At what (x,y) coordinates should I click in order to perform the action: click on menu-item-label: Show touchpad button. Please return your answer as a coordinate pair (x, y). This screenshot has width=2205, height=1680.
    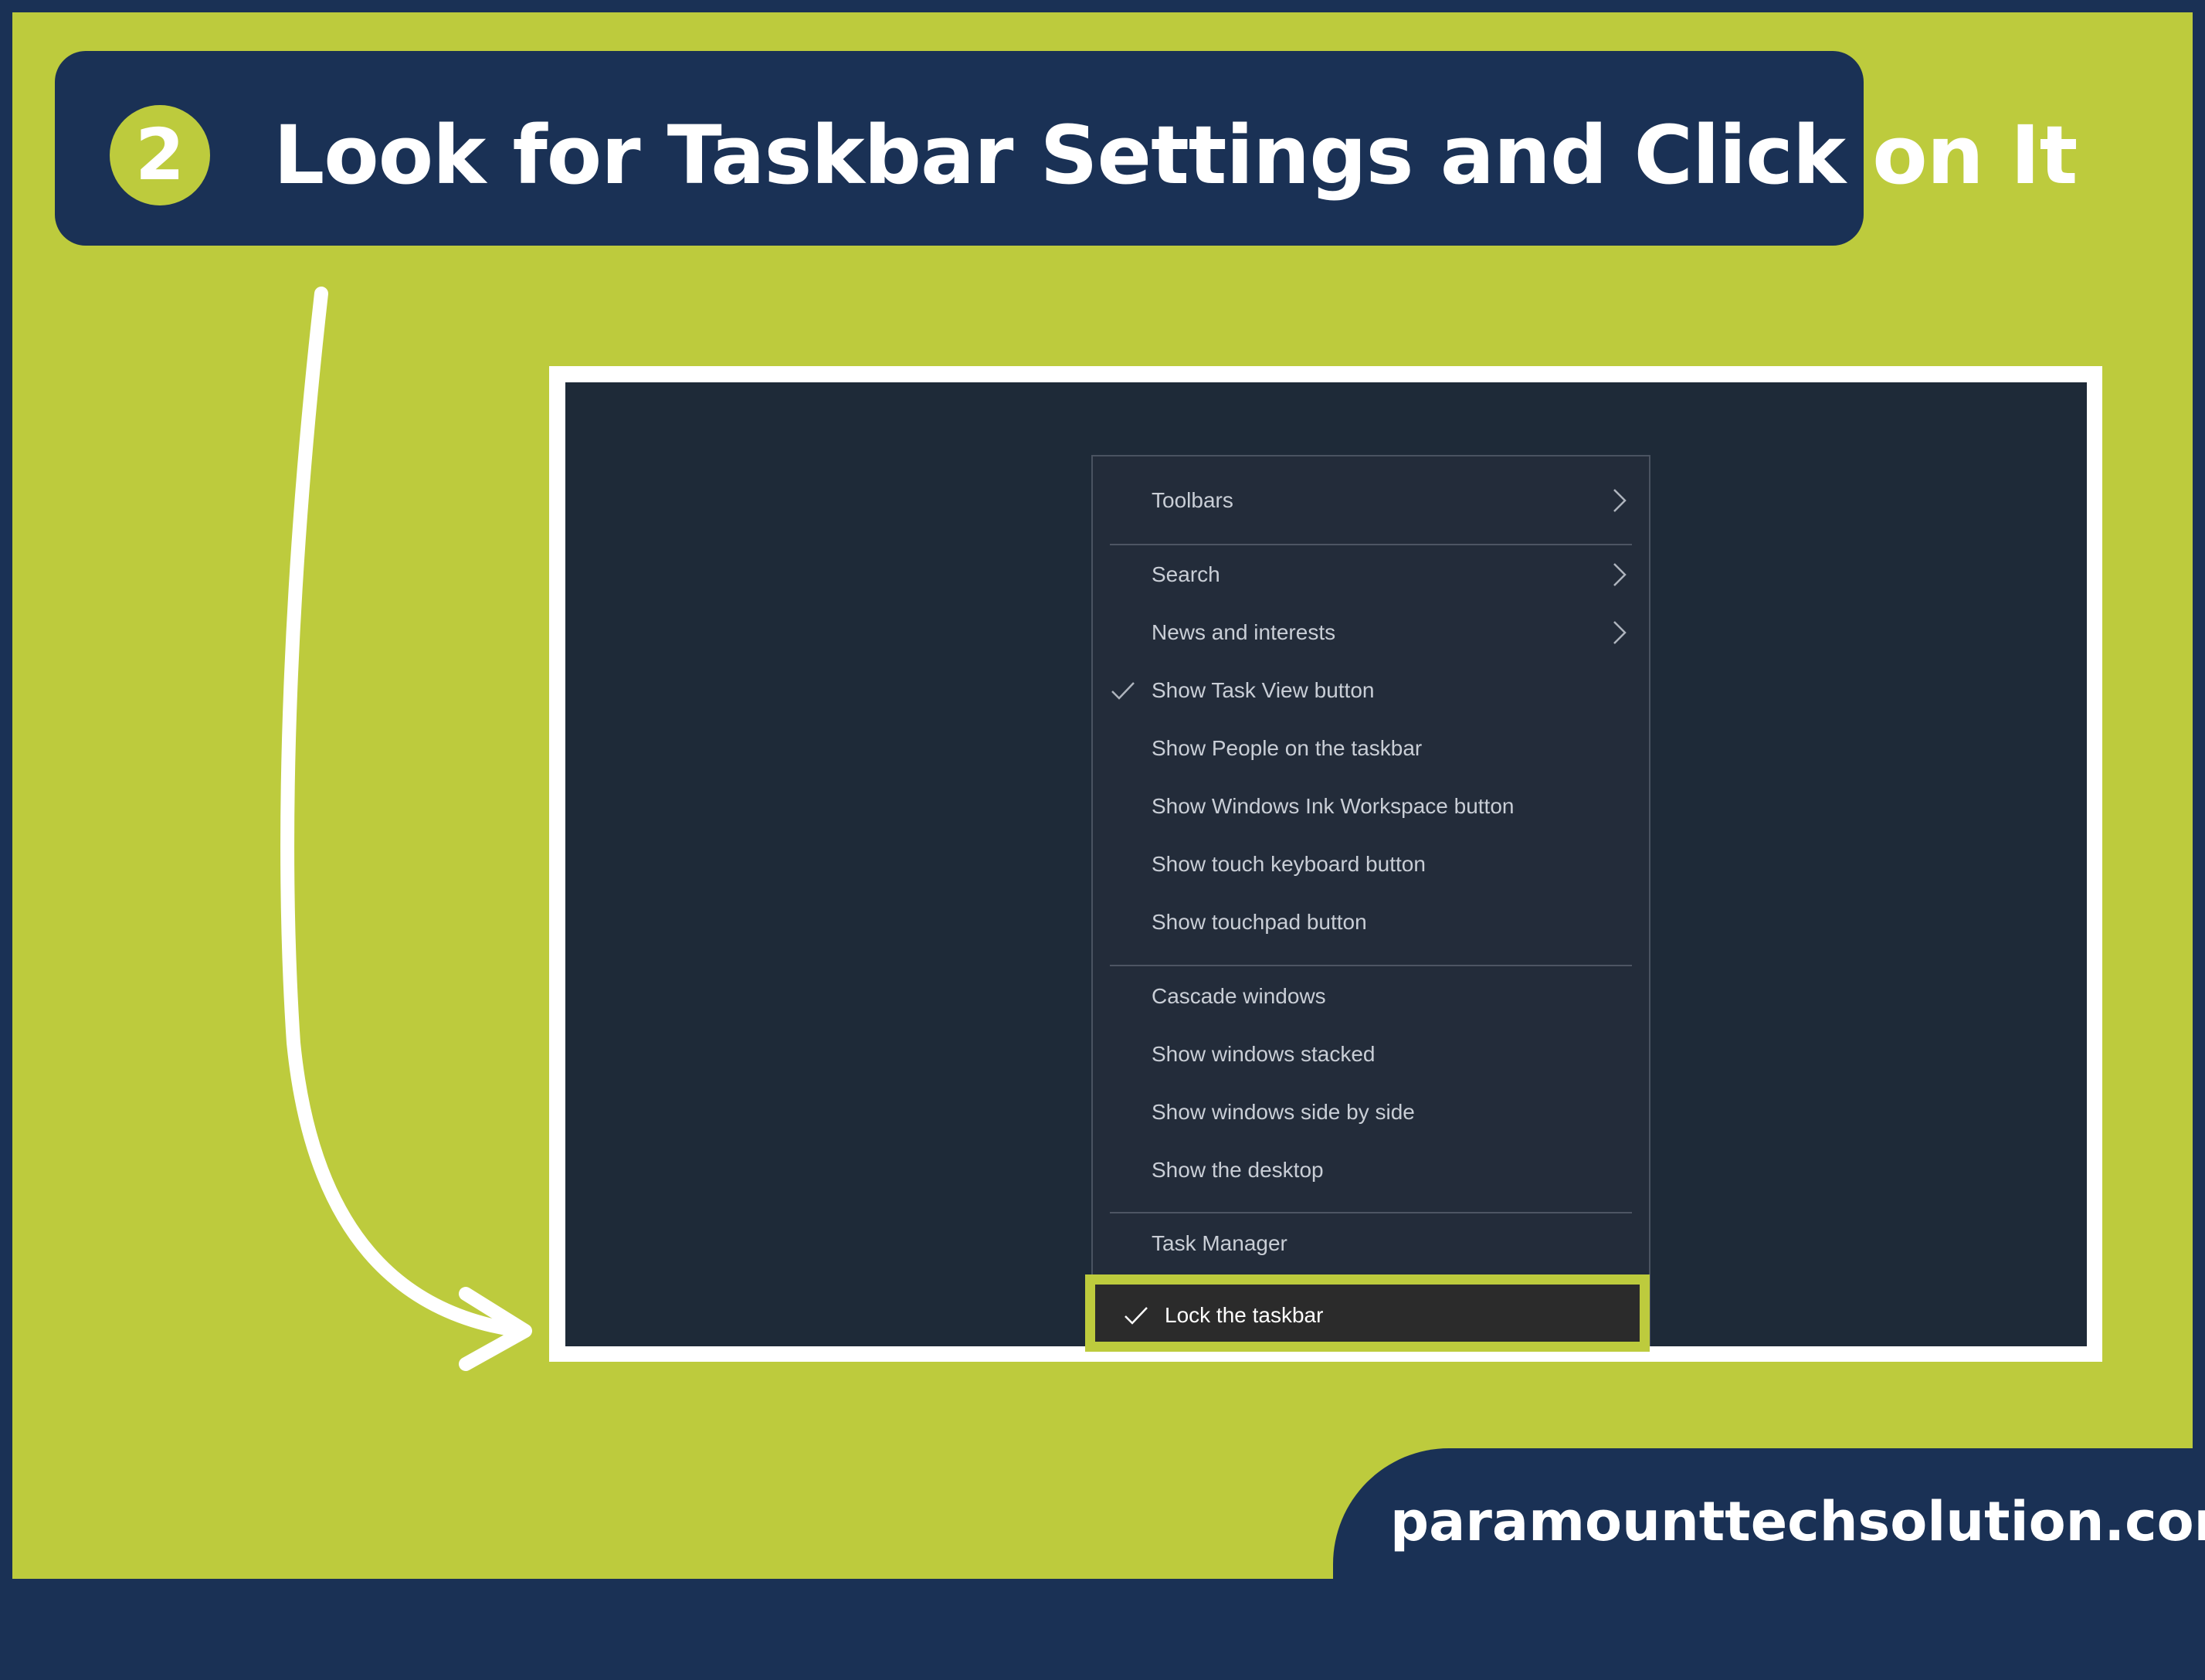
    Looking at the image, I should click on (1259, 922).